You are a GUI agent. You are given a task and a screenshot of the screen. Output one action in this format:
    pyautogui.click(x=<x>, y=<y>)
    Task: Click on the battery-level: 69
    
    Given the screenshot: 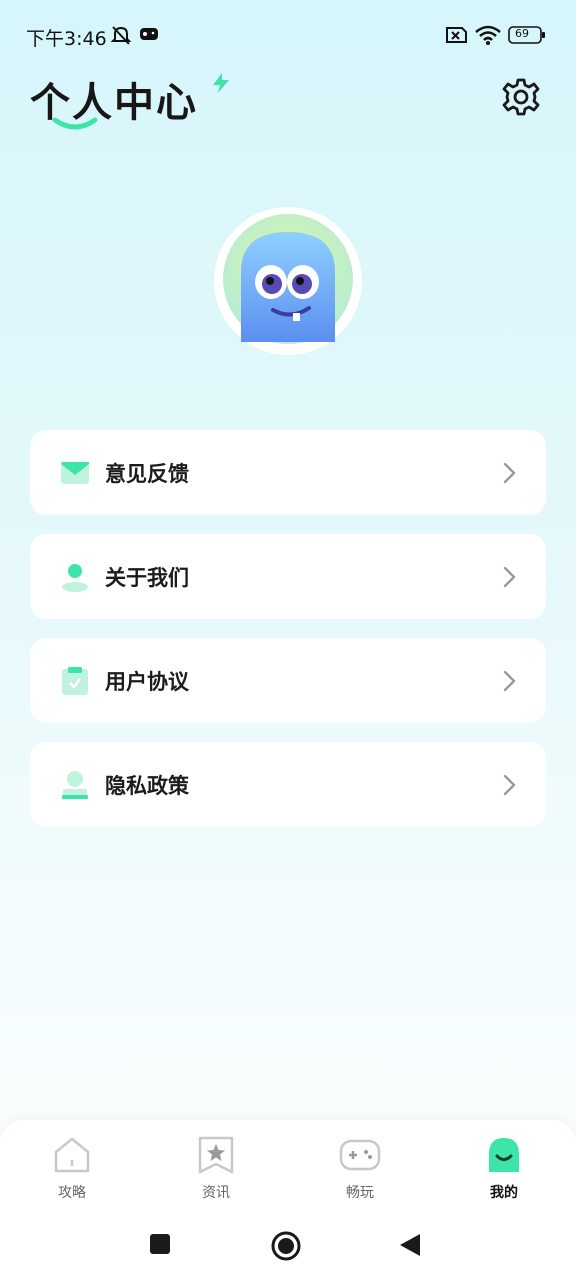 What is the action you would take?
    pyautogui.click(x=522, y=33)
    